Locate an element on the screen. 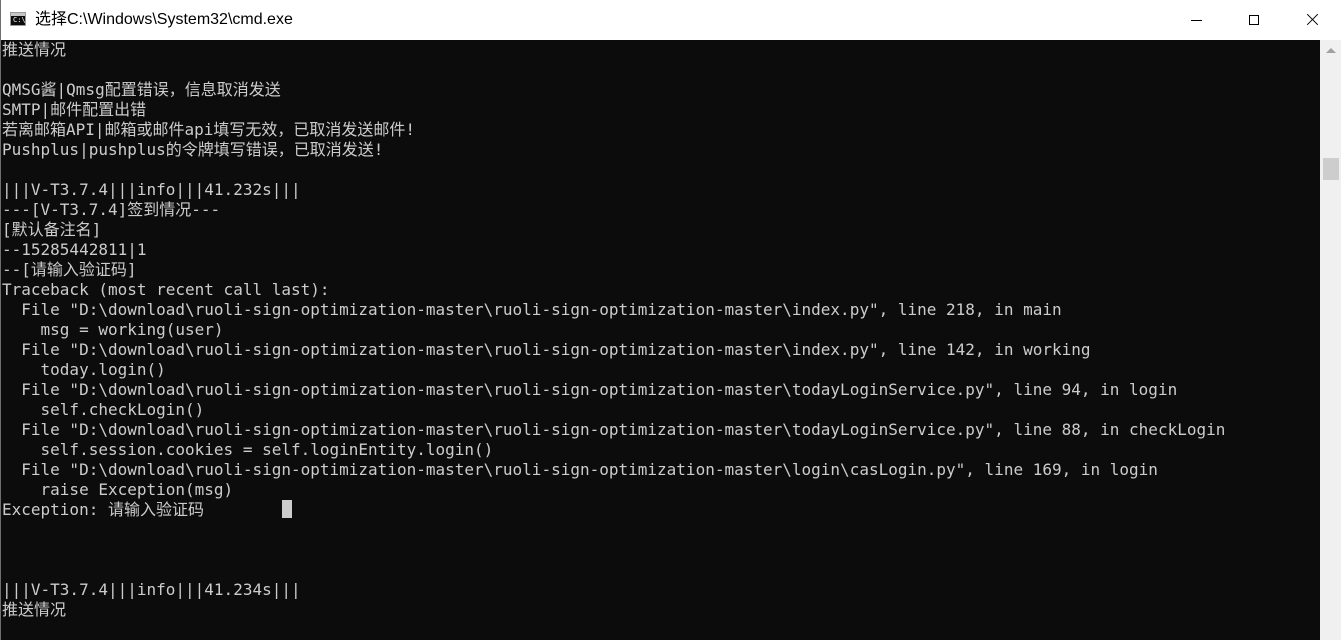 The width and height of the screenshot is (1341, 640). console-line: --[请输入验证码] is located at coordinates (69, 269).